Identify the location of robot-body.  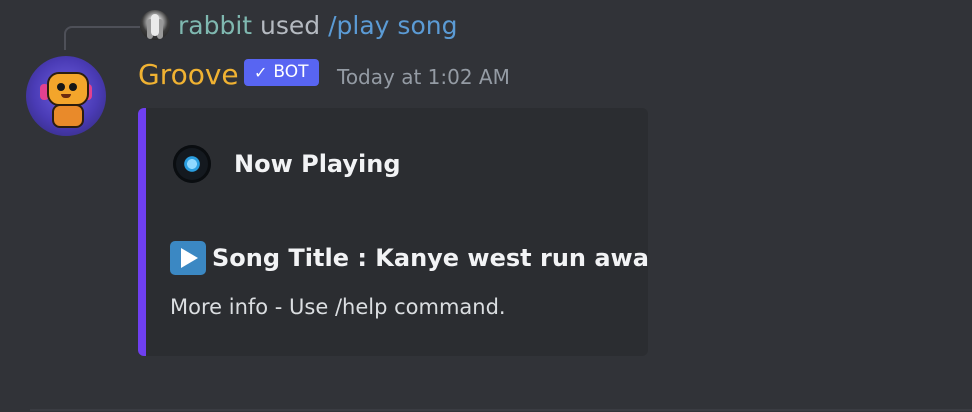
(68, 116).